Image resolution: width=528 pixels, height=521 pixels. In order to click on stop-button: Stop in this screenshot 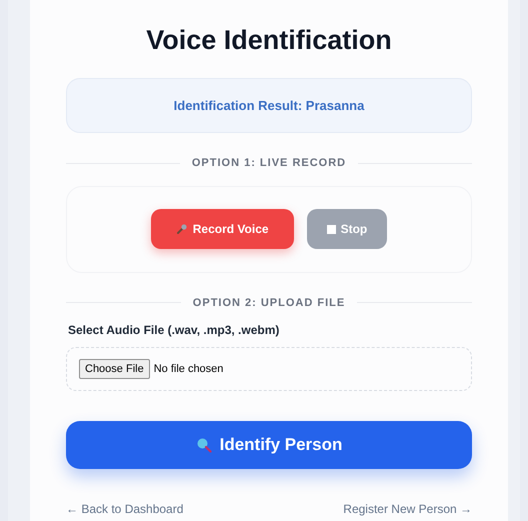, I will do `click(347, 229)`.